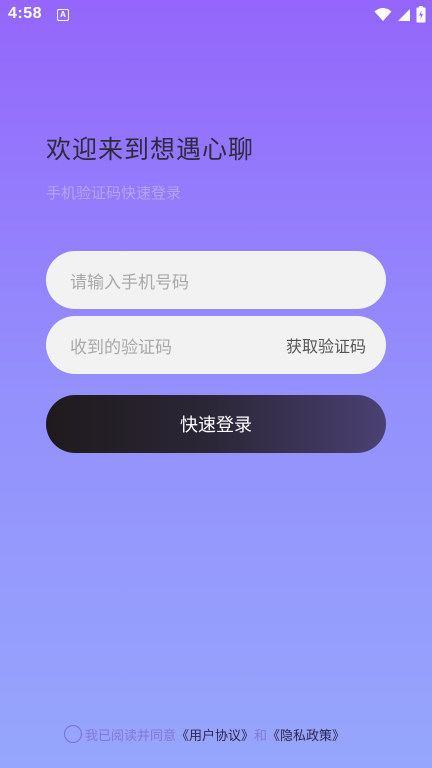 Image resolution: width=432 pixels, height=768 pixels. What do you see at coordinates (404, 14) in the screenshot?
I see `signal-icon` at bounding box center [404, 14].